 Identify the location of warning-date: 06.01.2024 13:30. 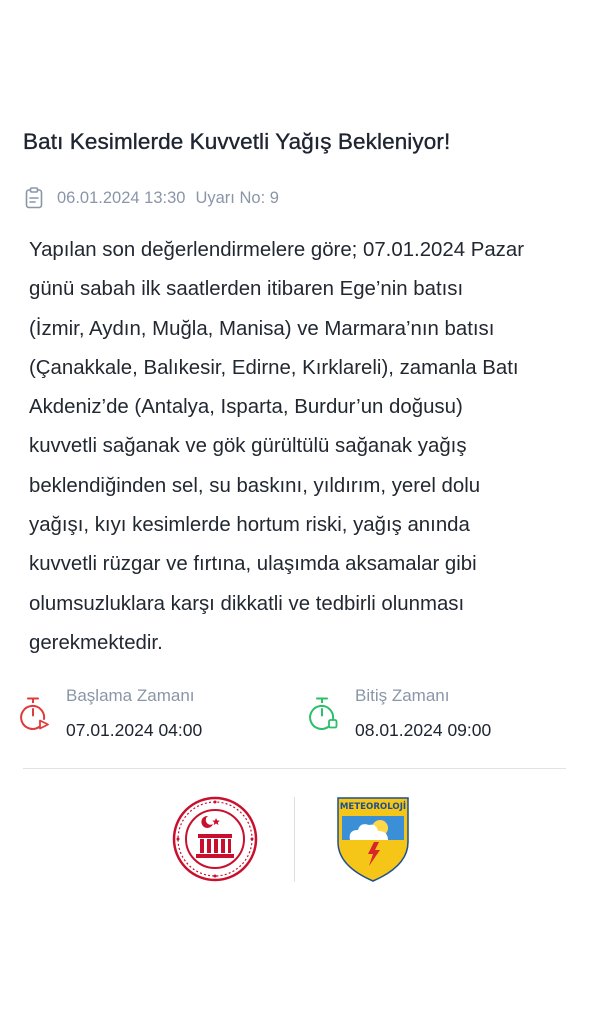
(121, 197).